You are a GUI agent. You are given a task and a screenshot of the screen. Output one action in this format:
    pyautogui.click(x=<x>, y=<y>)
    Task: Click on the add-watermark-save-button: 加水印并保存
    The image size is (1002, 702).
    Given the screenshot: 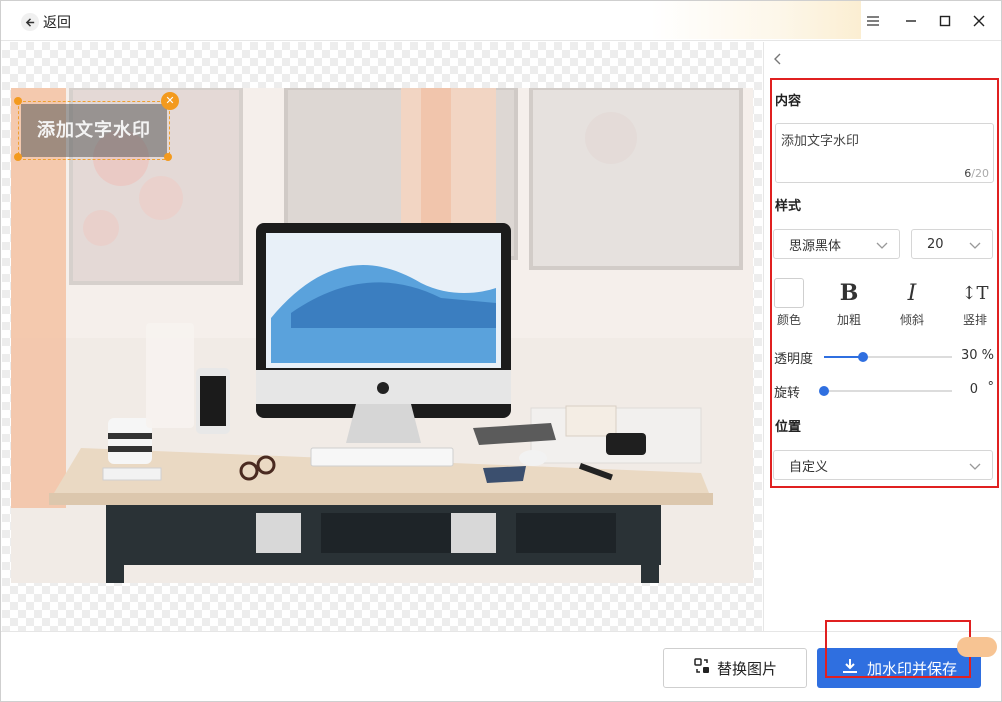 What is the action you would take?
    pyautogui.click(x=899, y=668)
    